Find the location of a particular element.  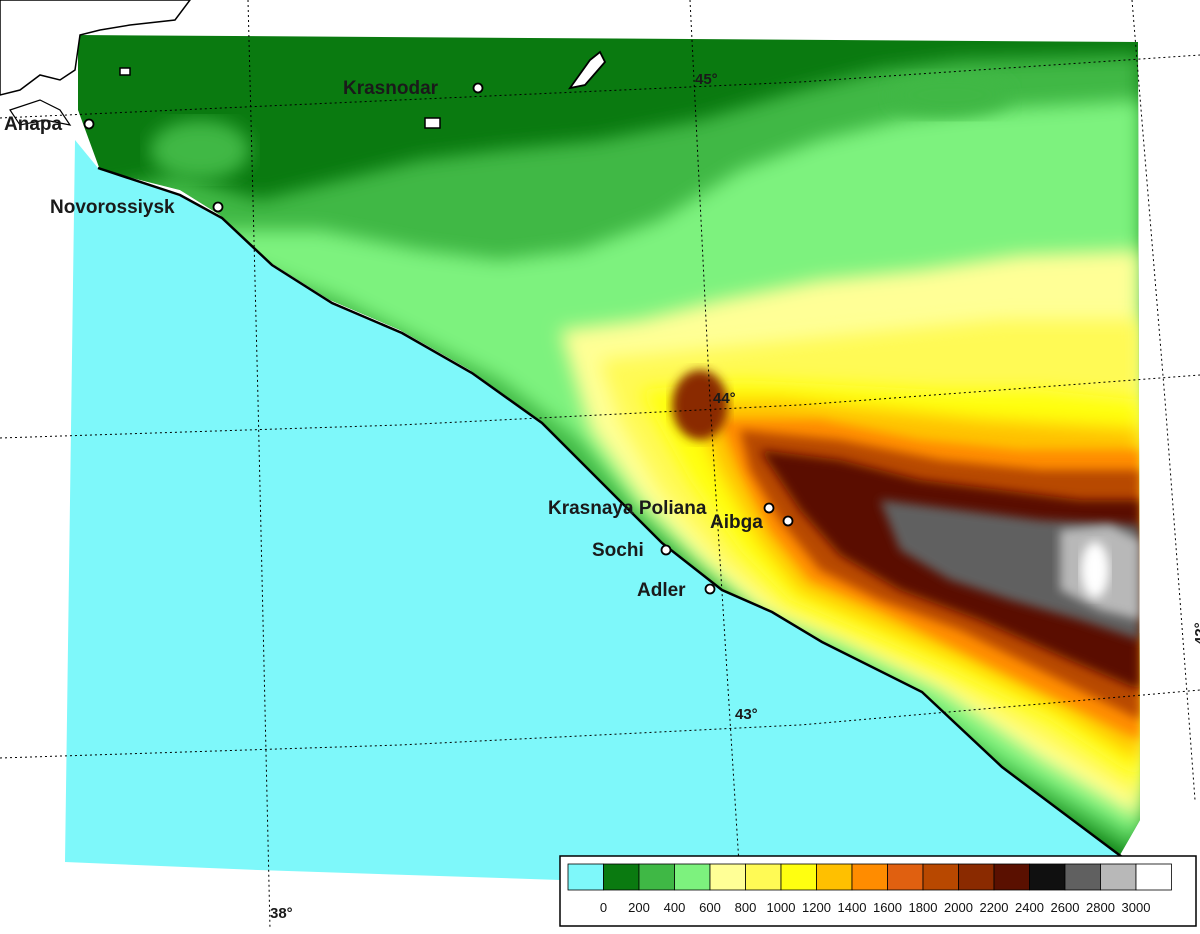

legend-tick-label: 1400 is located at coordinates (852, 907).